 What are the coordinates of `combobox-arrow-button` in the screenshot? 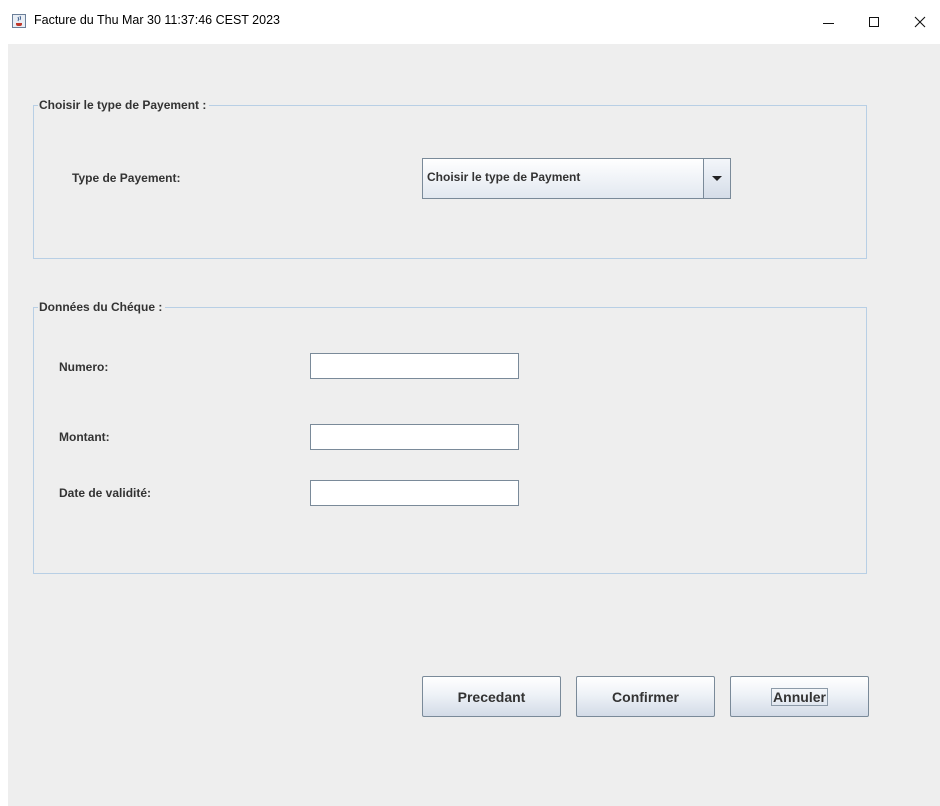 It's located at (716, 178).